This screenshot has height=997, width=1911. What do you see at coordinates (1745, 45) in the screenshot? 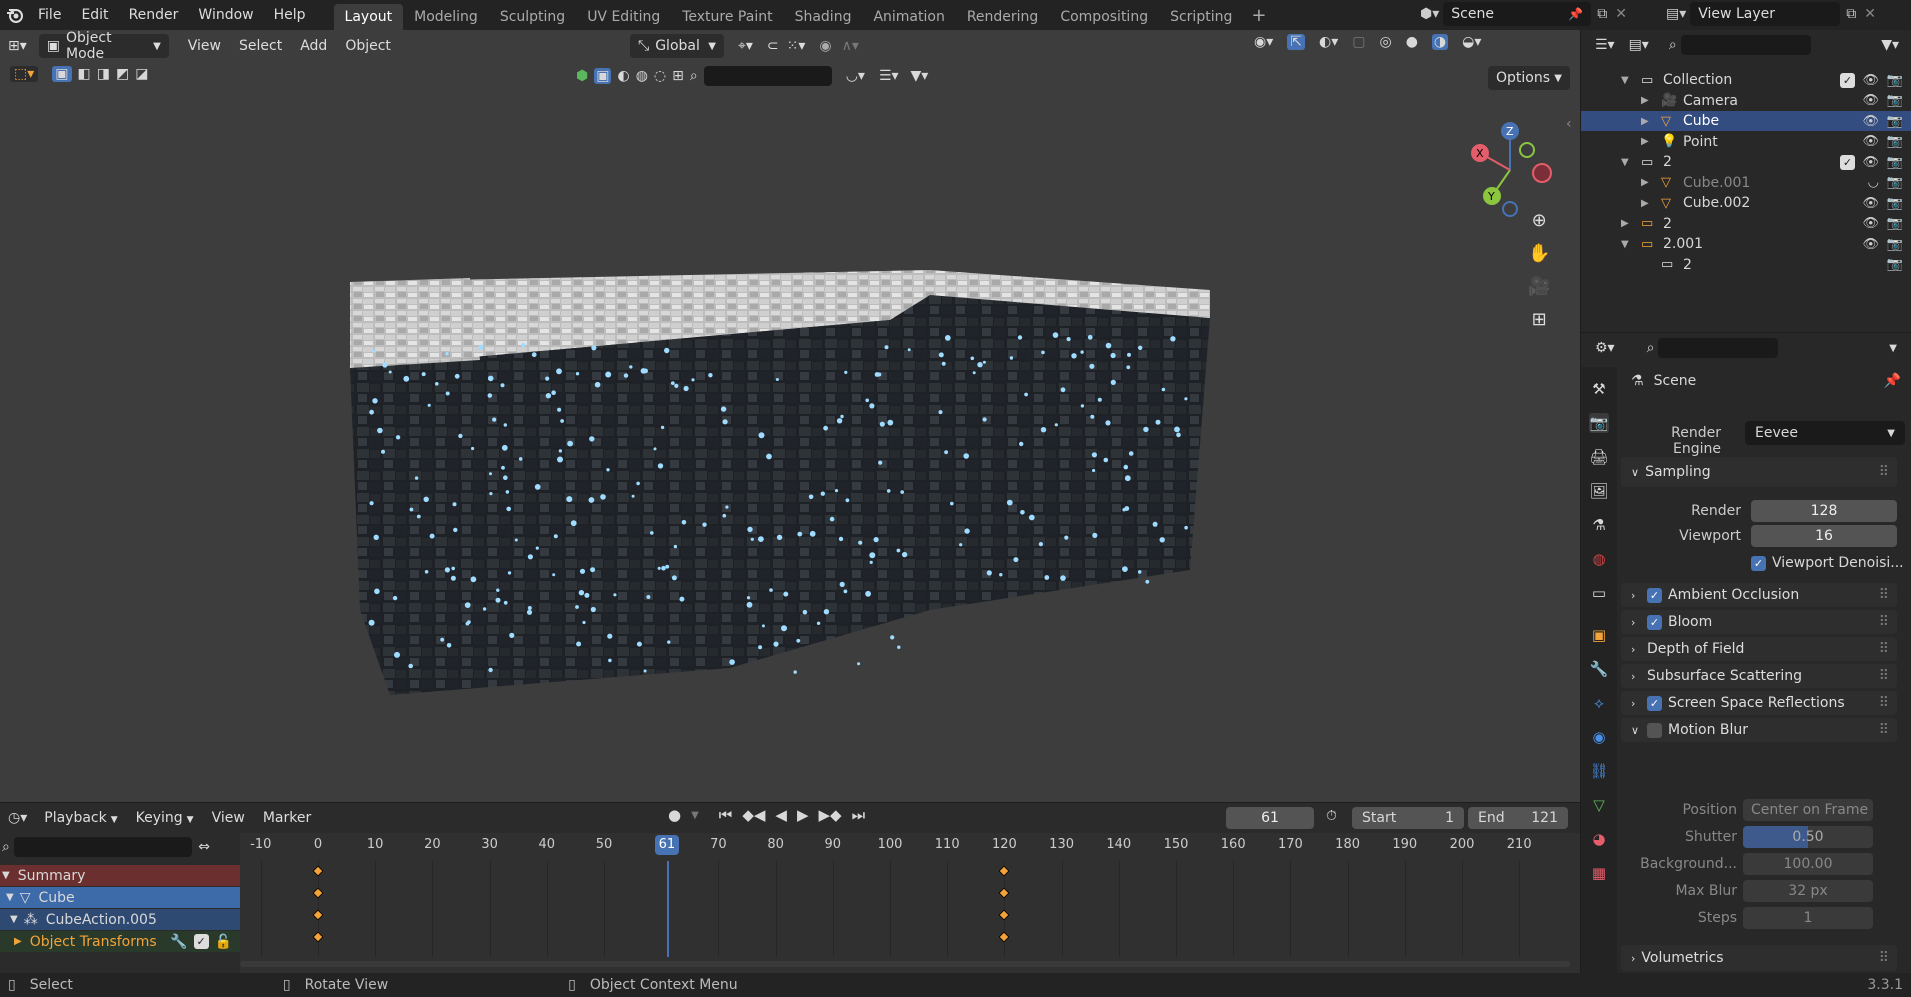
I see `outliner-search-input` at bounding box center [1745, 45].